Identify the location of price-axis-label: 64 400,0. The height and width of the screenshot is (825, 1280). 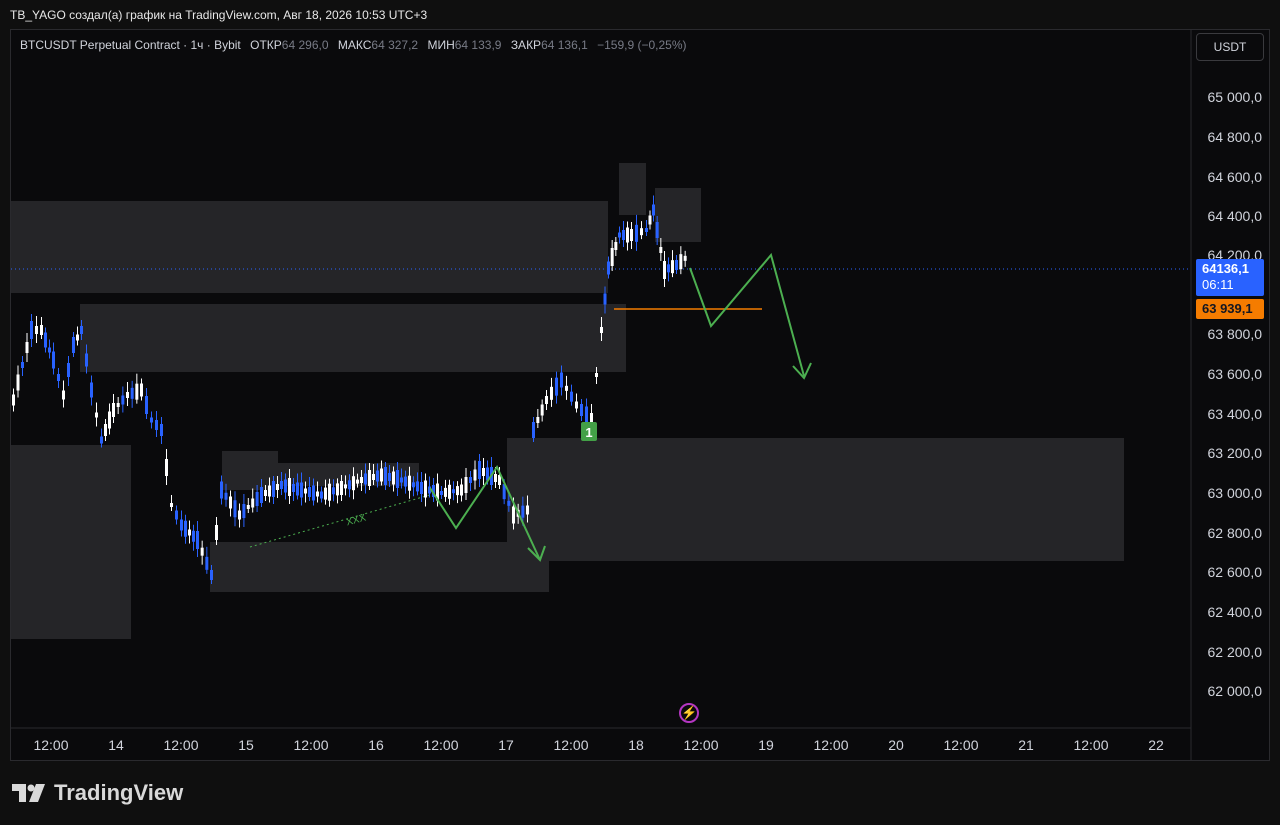
(1235, 216).